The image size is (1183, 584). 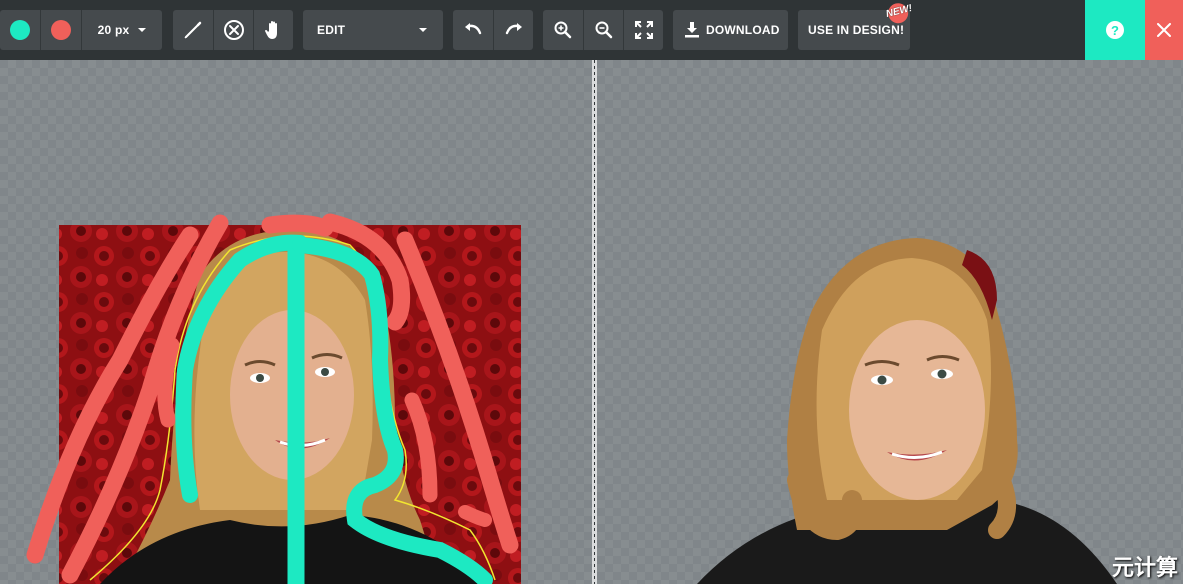 I want to click on hand-icon, so click(x=270, y=30).